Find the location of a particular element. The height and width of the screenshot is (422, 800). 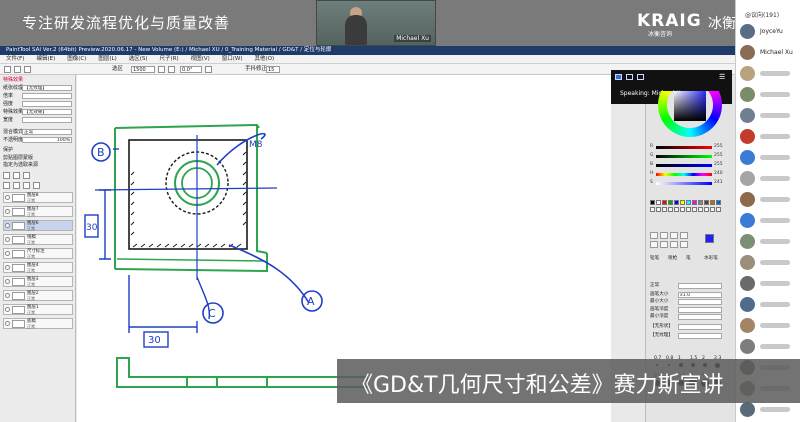

new-layer-icon is located at coordinates (6, 175).